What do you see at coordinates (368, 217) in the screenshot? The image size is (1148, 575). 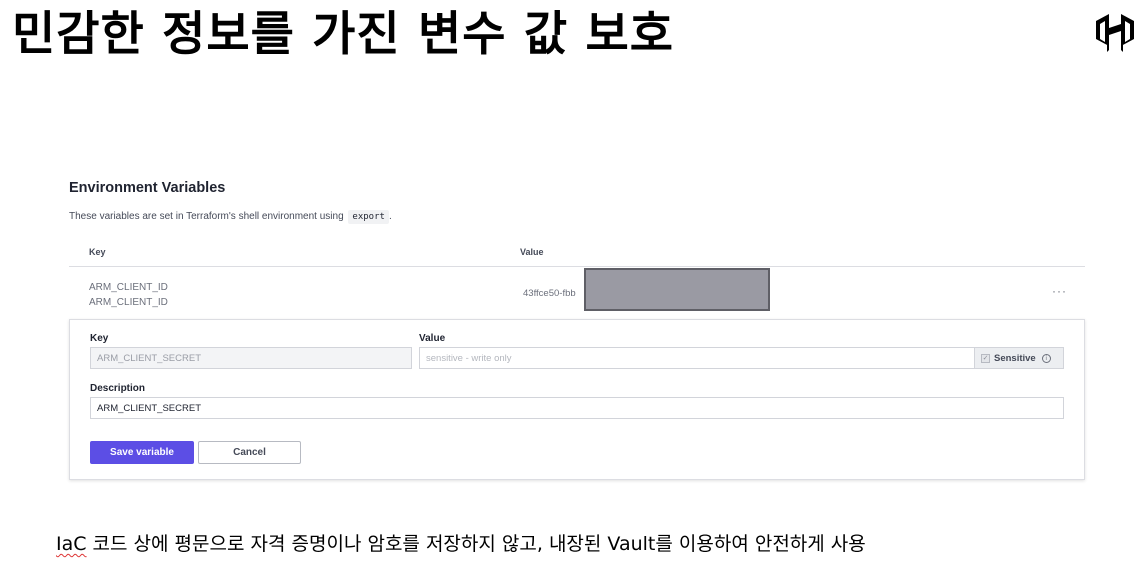 I see `export-code-chip: export` at bounding box center [368, 217].